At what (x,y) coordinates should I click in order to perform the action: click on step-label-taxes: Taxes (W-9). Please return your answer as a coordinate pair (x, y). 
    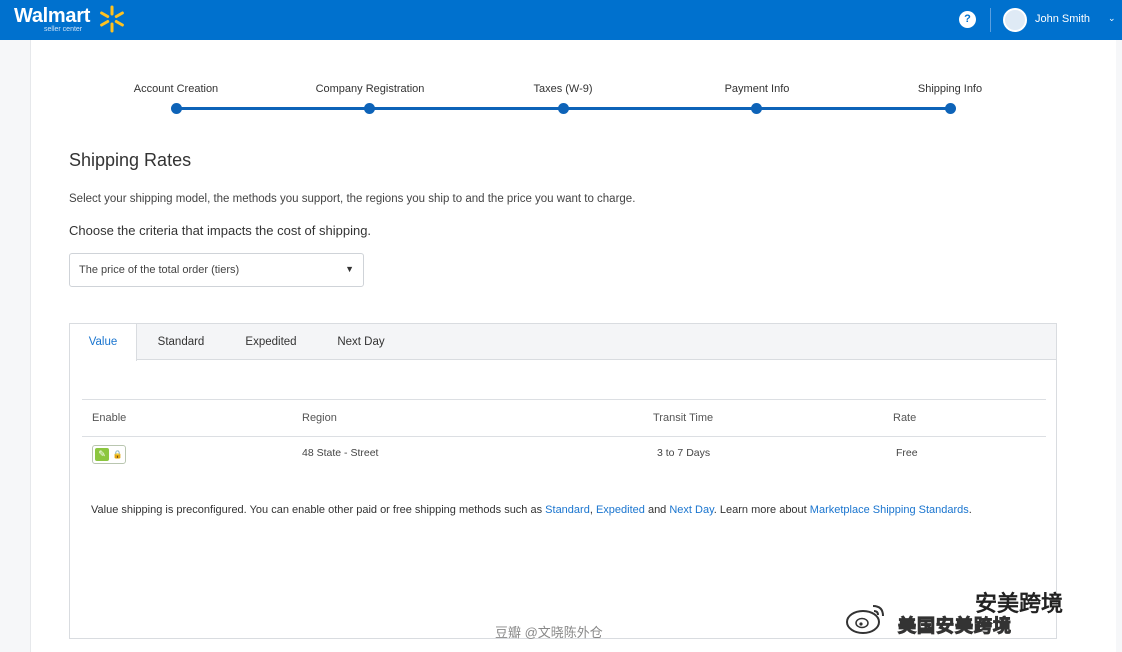
    Looking at the image, I should click on (563, 89).